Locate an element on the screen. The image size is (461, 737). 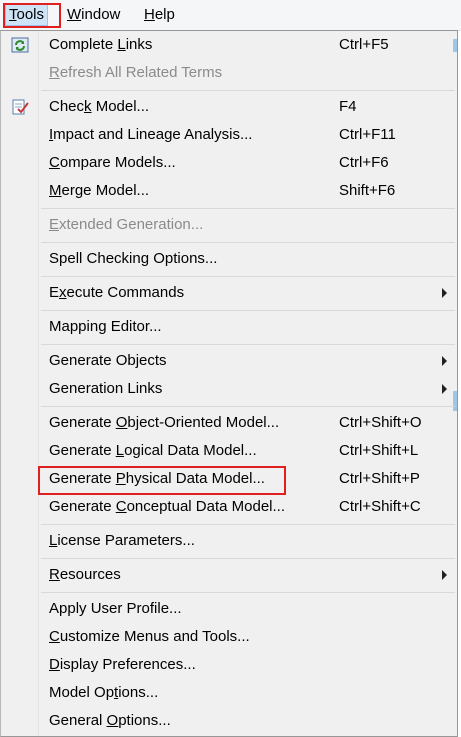
menu-item-label: Execute Commands is located at coordinates (116, 293).